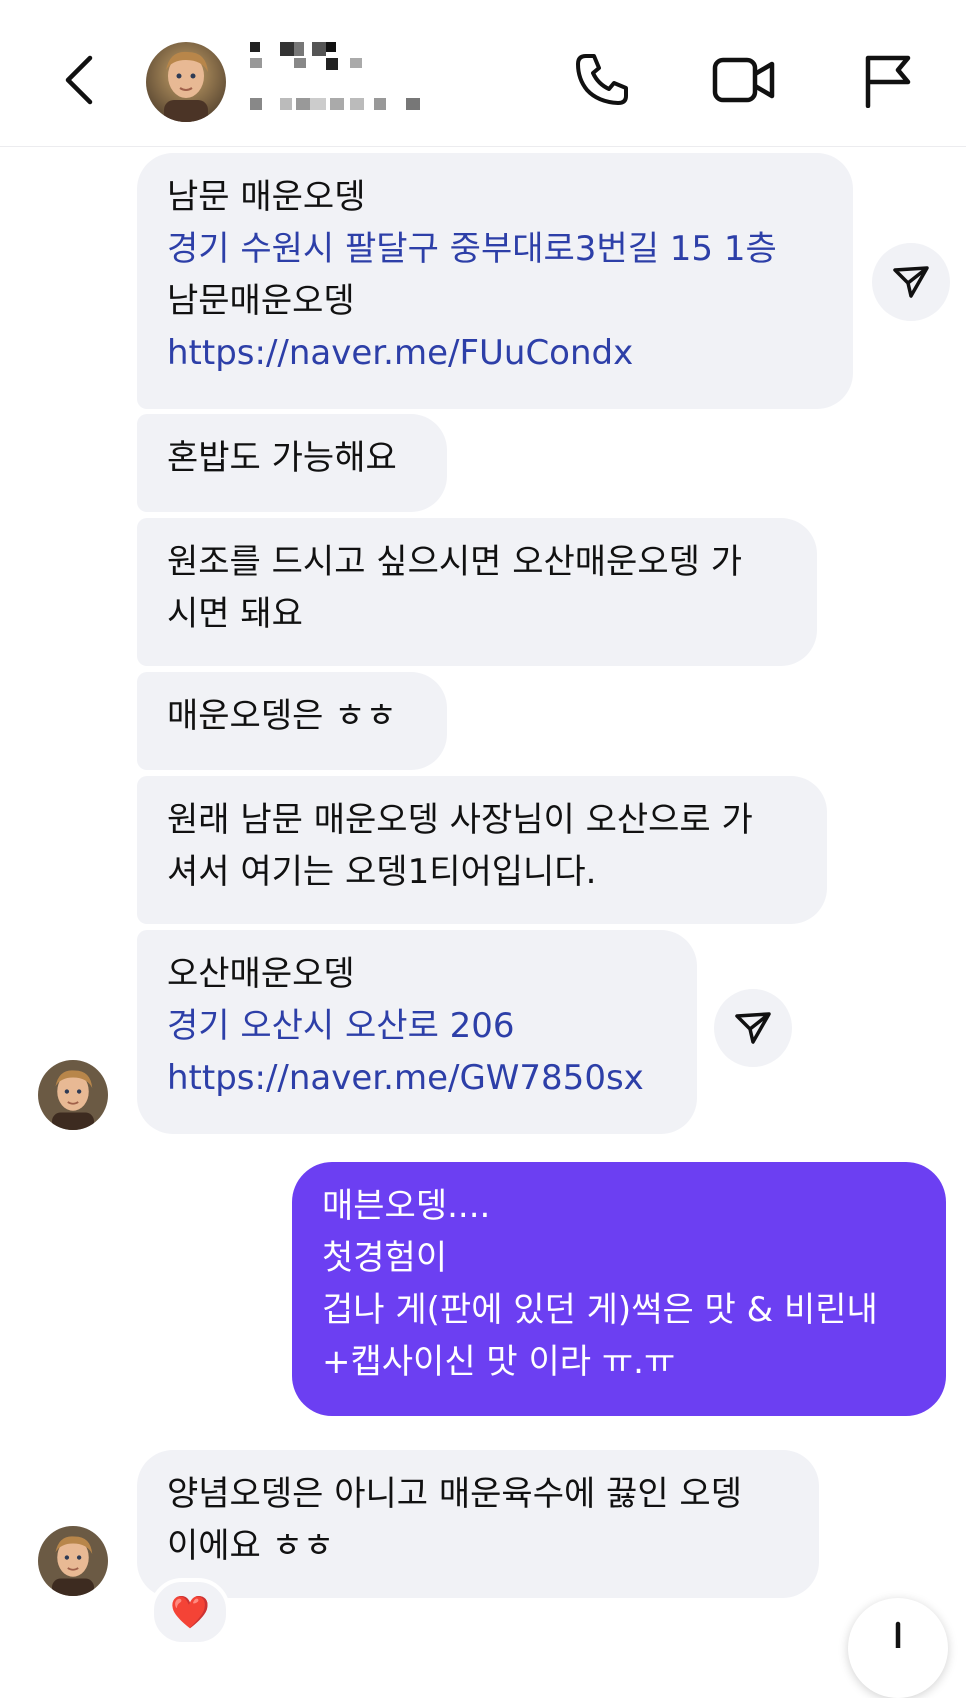 This screenshot has width=966, height=1698. I want to click on heart-icon: ❤️, so click(190, 1612).